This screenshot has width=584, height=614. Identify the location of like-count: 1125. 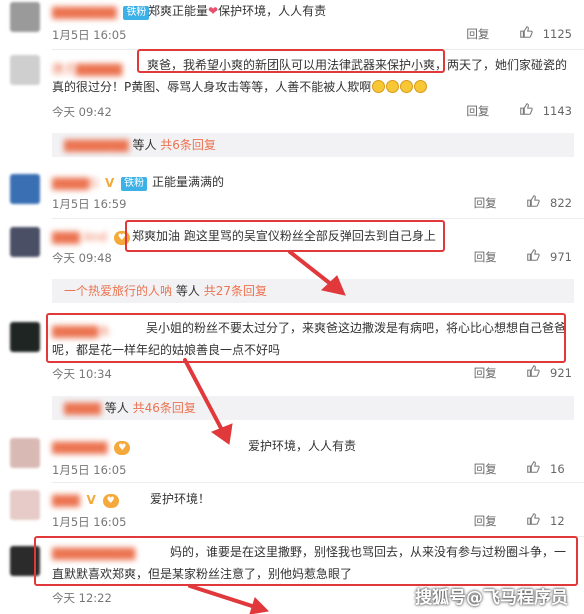
(557, 33).